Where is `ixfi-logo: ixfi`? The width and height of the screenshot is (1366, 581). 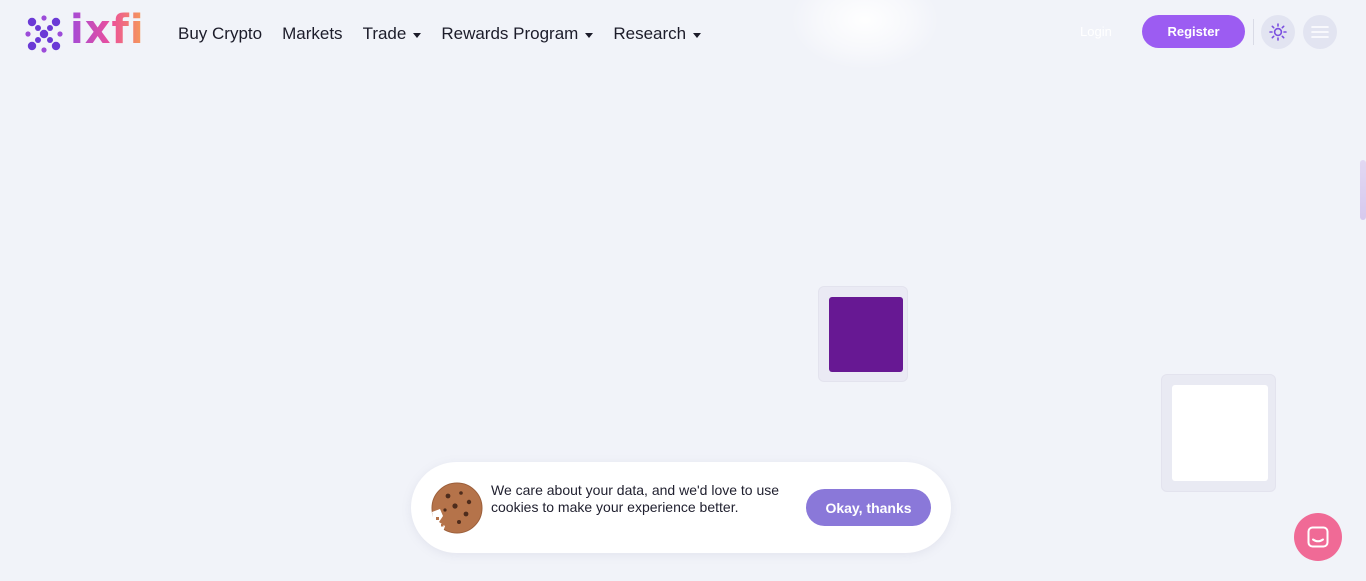
ixfi-logo: ixfi is located at coordinates (84, 32).